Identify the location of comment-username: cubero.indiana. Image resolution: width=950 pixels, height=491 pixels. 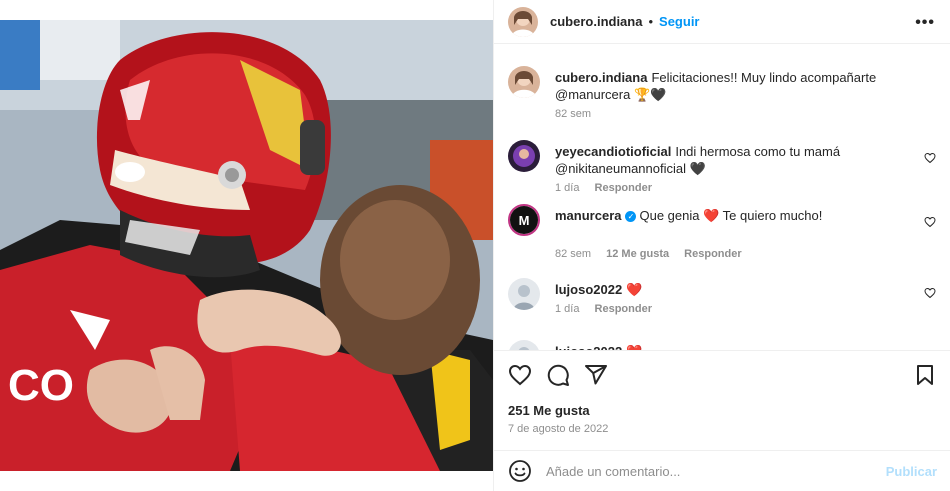
(601, 77).